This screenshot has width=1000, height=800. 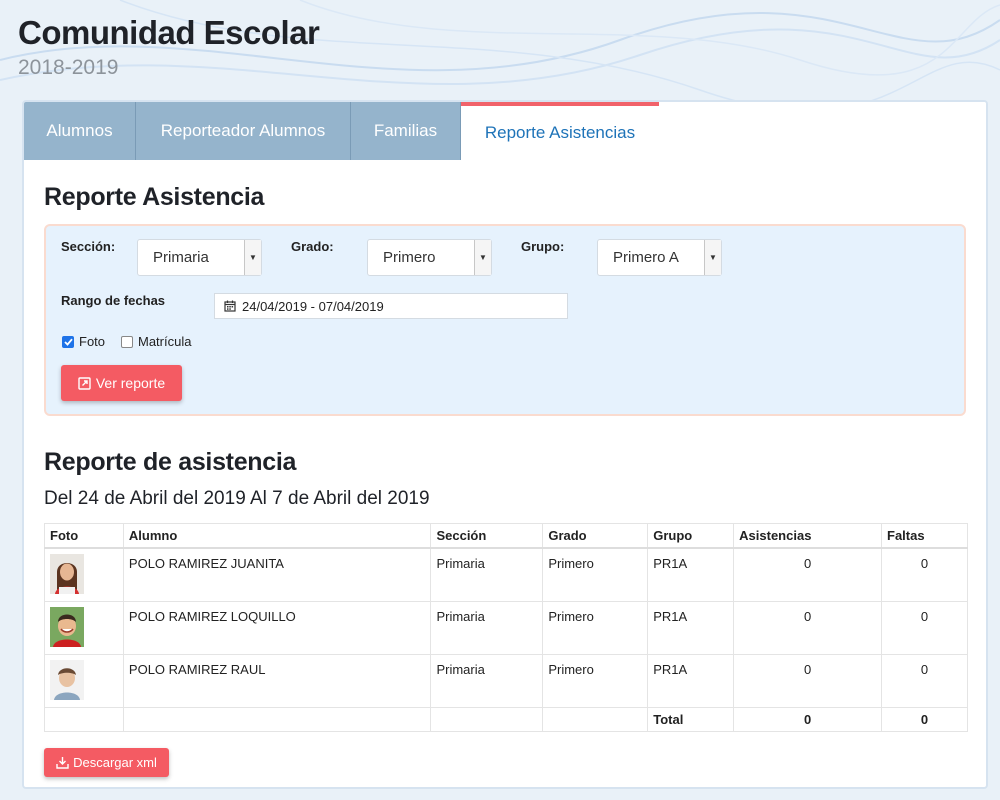 What do you see at coordinates (506, 719) in the screenshot?
I see `table-total-row: Total 0 0` at bounding box center [506, 719].